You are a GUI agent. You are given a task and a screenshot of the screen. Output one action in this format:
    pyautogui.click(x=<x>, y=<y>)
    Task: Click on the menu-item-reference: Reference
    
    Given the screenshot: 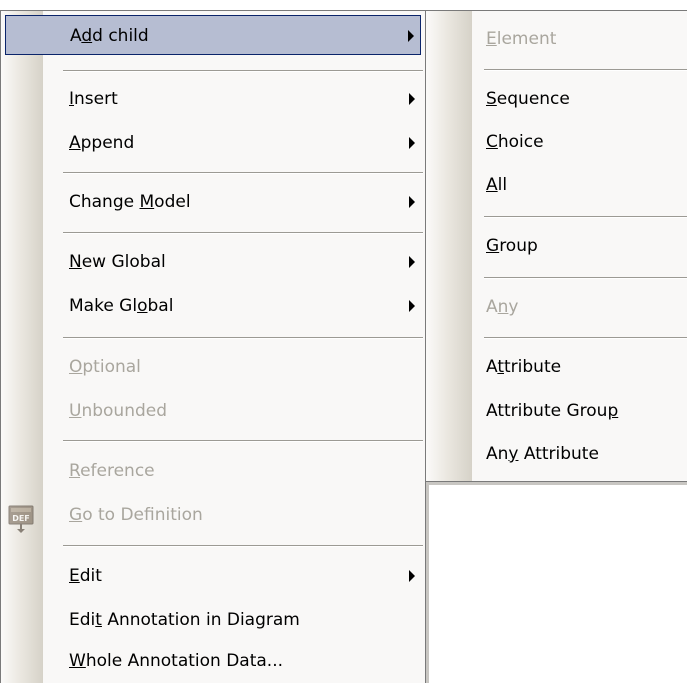 What is the action you would take?
    pyautogui.click(x=213, y=471)
    